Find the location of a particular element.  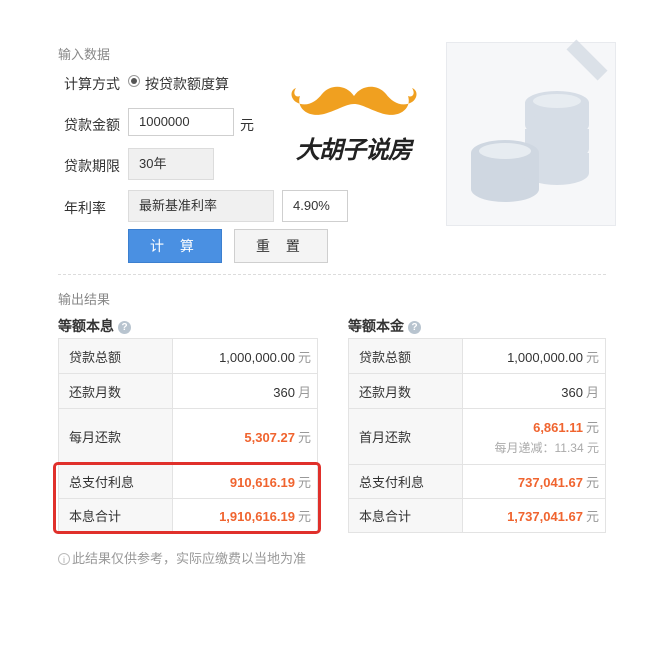

logo: 大胡子说房 is located at coordinates (354, 124).